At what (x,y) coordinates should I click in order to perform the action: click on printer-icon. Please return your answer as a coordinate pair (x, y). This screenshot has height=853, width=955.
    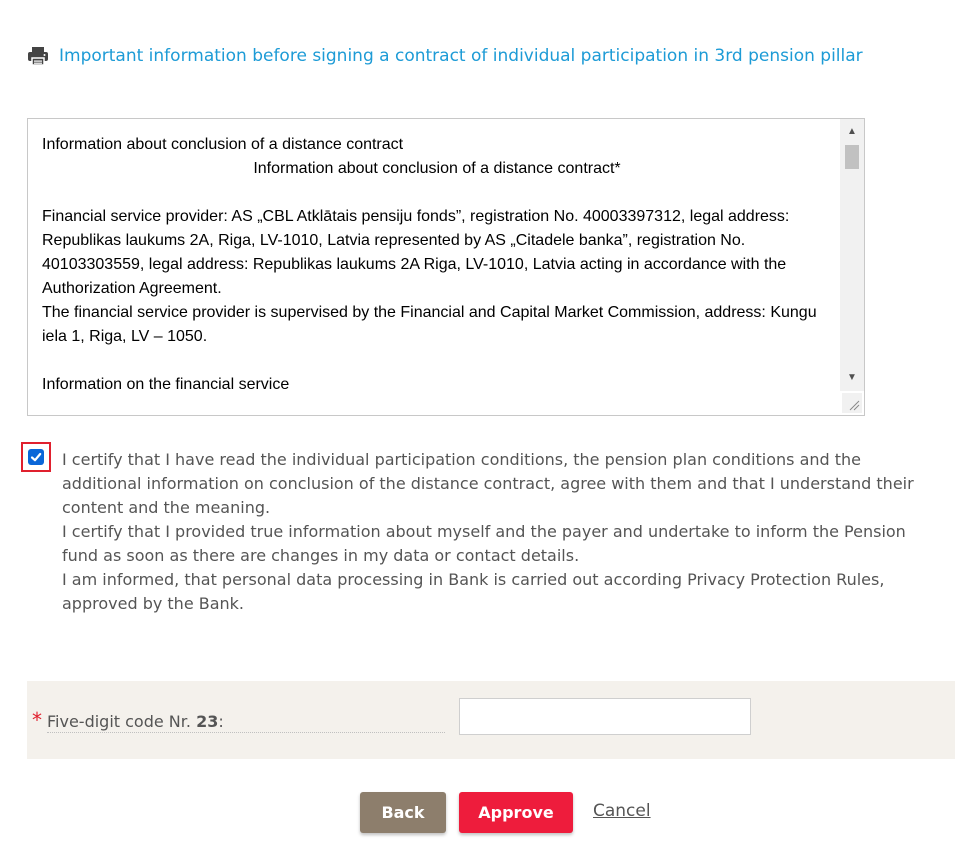
    Looking at the image, I should click on (38, 56).